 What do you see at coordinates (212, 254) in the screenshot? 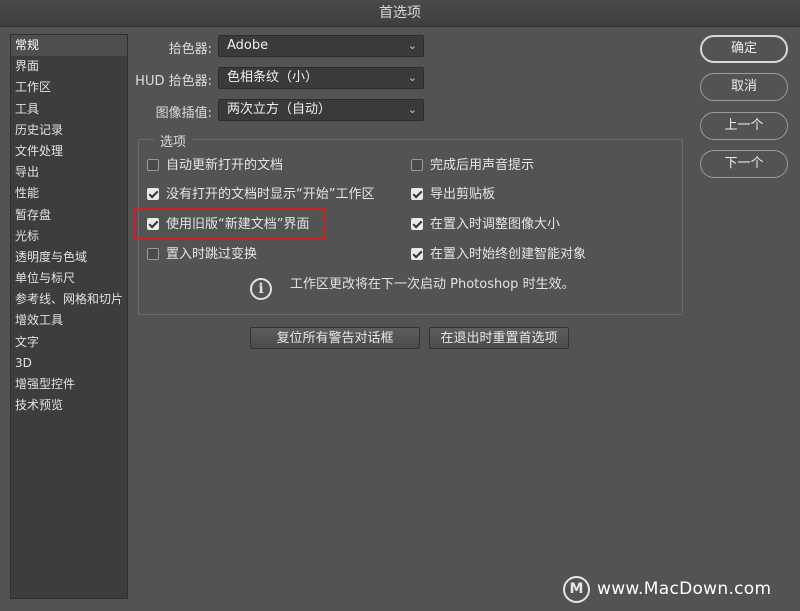
I see `option-label: 置入时跳过变换` at bounding box center [212, 254].